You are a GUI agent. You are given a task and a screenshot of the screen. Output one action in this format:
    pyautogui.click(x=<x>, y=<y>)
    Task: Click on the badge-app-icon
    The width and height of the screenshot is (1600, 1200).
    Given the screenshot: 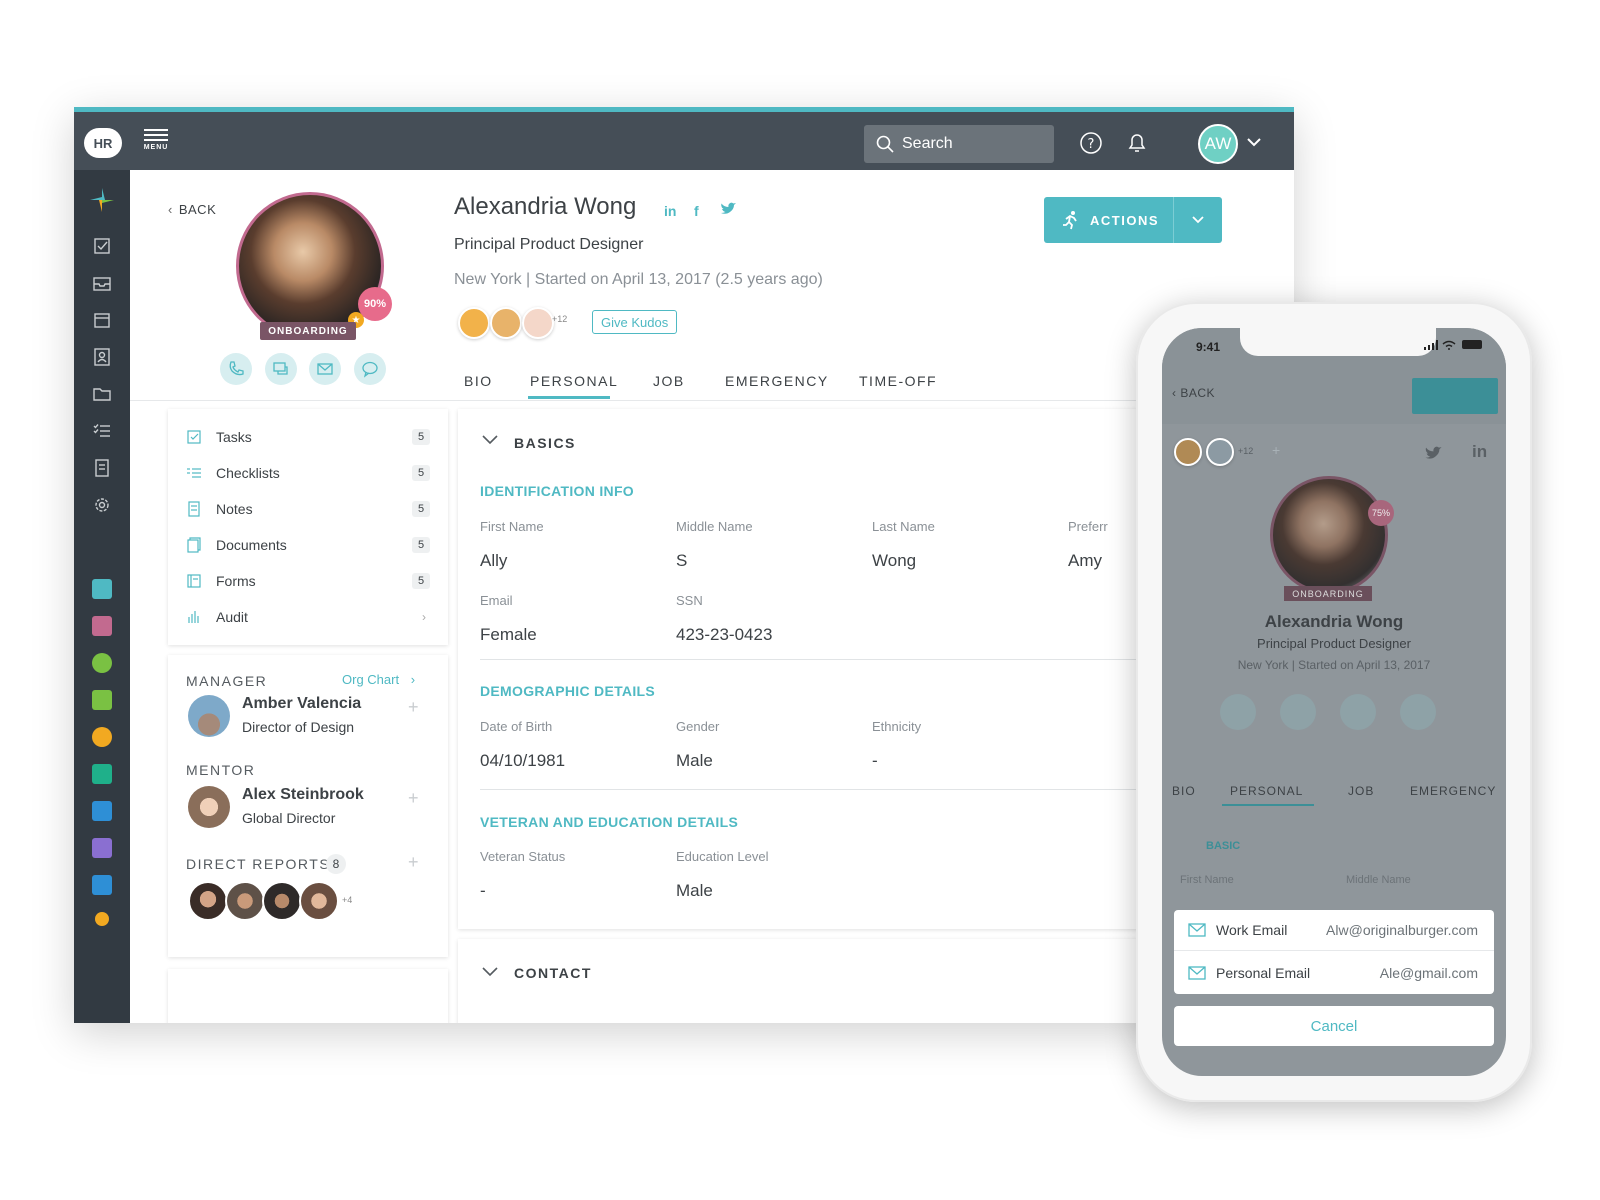 What is the action you would take?
    pyautogui.click(x=102, y=626)
    